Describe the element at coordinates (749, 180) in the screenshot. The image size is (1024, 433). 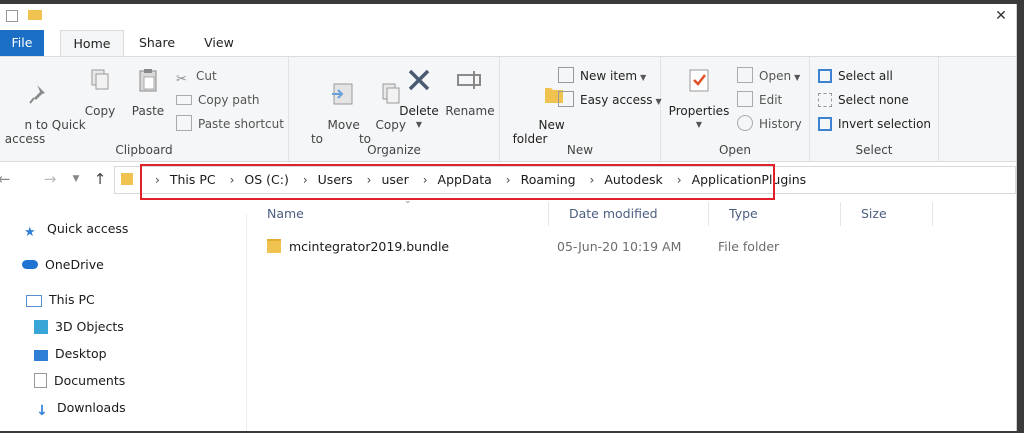
I see `breadcrumb-applicationplugins: ApplicationPlugins` at that location.